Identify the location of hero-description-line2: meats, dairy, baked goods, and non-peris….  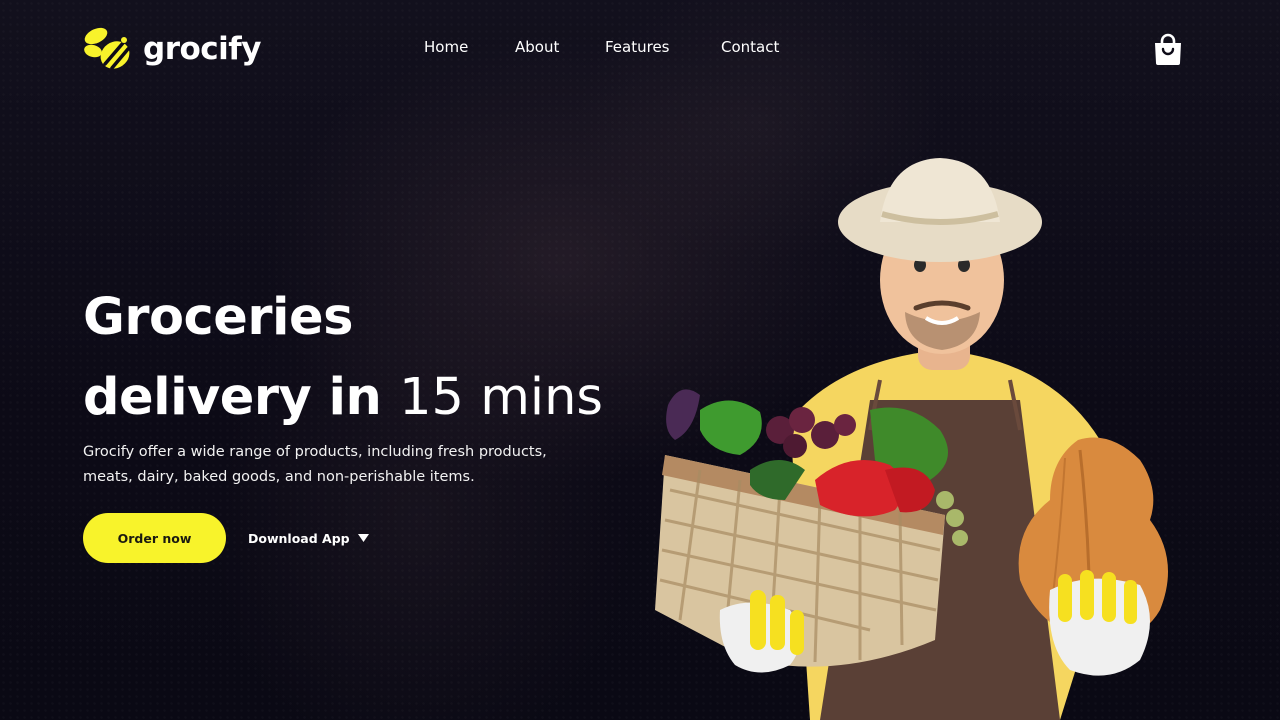
(279, 477).